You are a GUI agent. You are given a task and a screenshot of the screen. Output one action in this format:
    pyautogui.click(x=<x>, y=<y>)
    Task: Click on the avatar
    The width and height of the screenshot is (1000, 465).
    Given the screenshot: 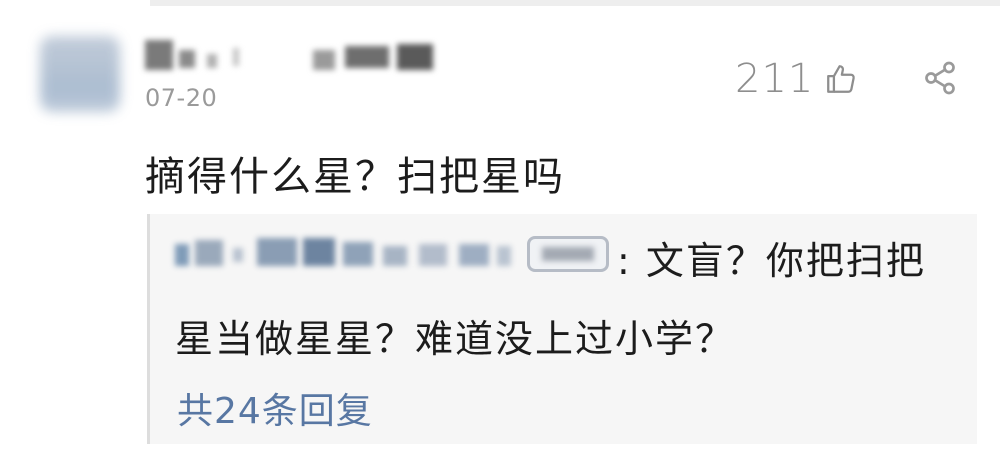 What is the action you would take?
    pyautogui.click(x=80, y=74)
    